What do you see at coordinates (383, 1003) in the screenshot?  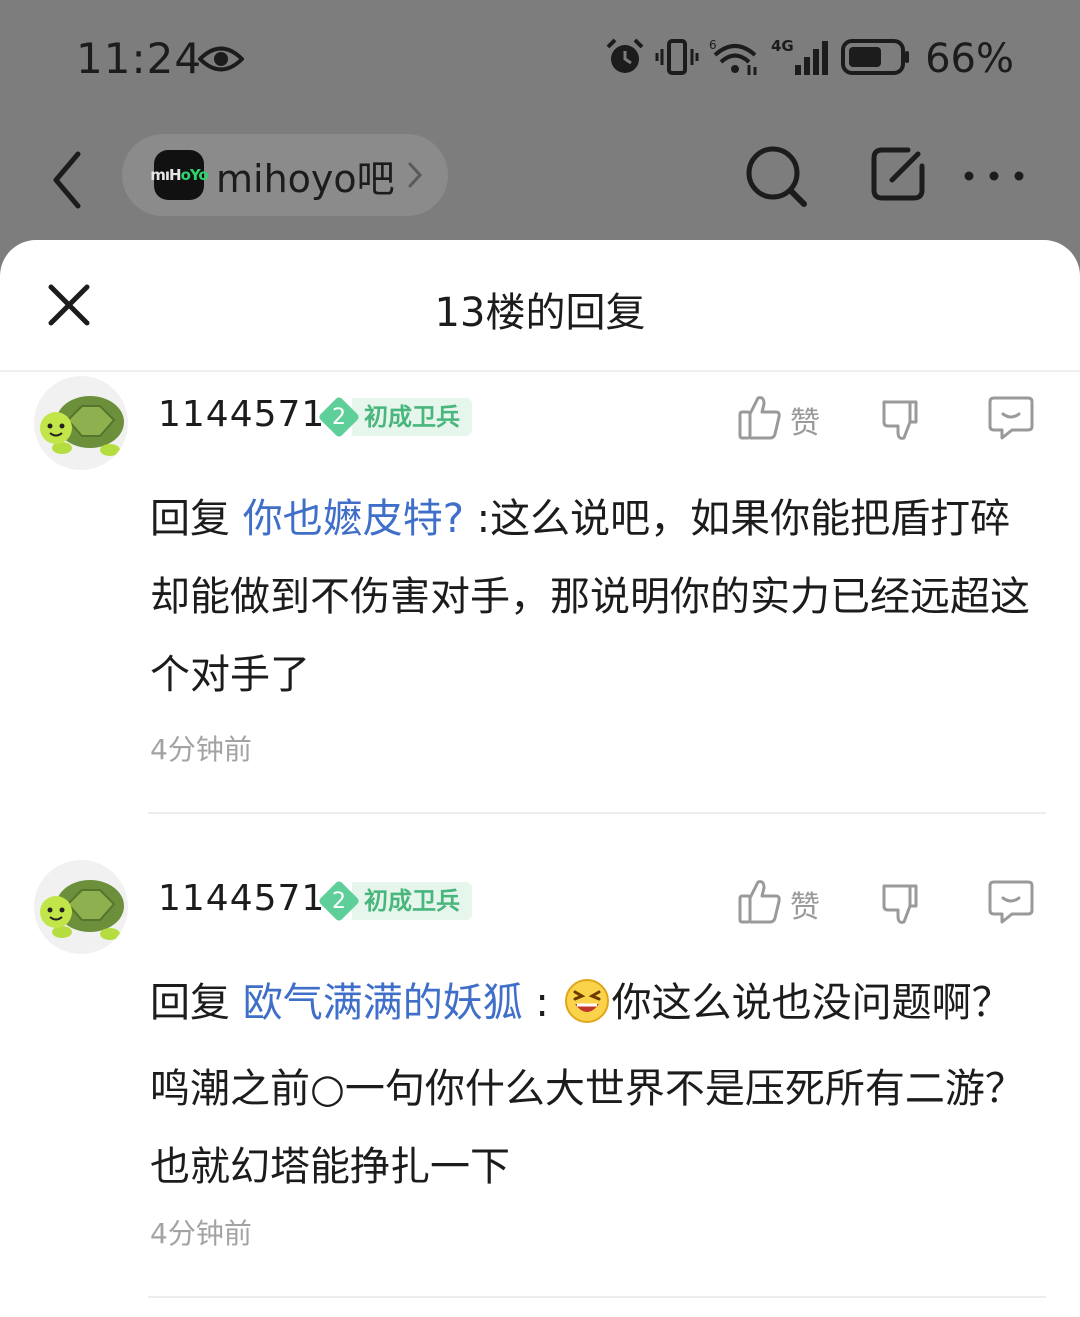 I see `mention-link: 欧气满满的妖狐` at bounding box center [383, 1003].